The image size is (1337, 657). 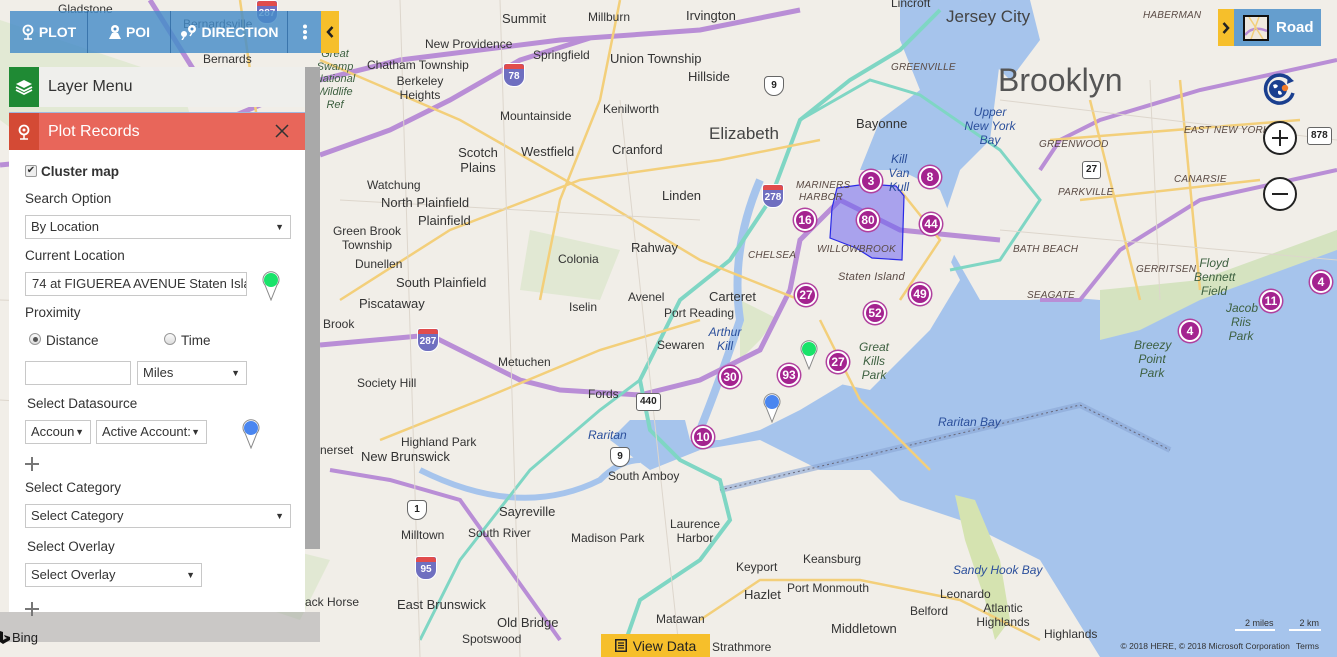 What do you see at coordinates (882, 123) in the screenshot?
I see `place-label: Bayonne` at bounding box center [882, 123].